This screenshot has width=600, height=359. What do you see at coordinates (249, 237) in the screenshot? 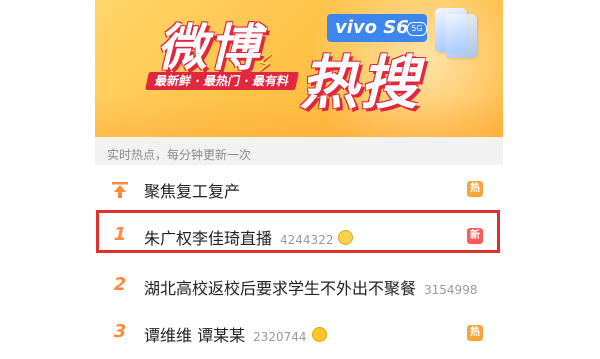
I see `hot-item-title: 朱广权李佳琦直播 4244322` at bounding box center [249, 237].